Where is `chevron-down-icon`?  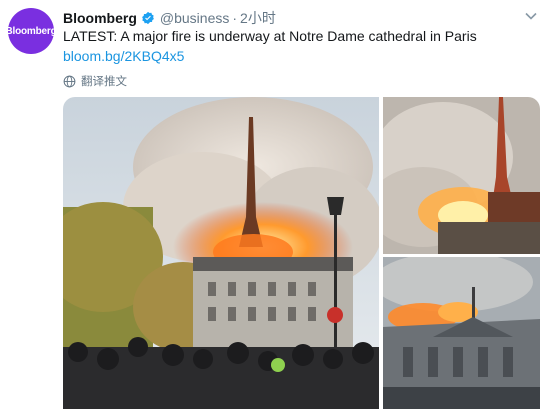 chevron-down-icon is located at coordinates (531, 16).